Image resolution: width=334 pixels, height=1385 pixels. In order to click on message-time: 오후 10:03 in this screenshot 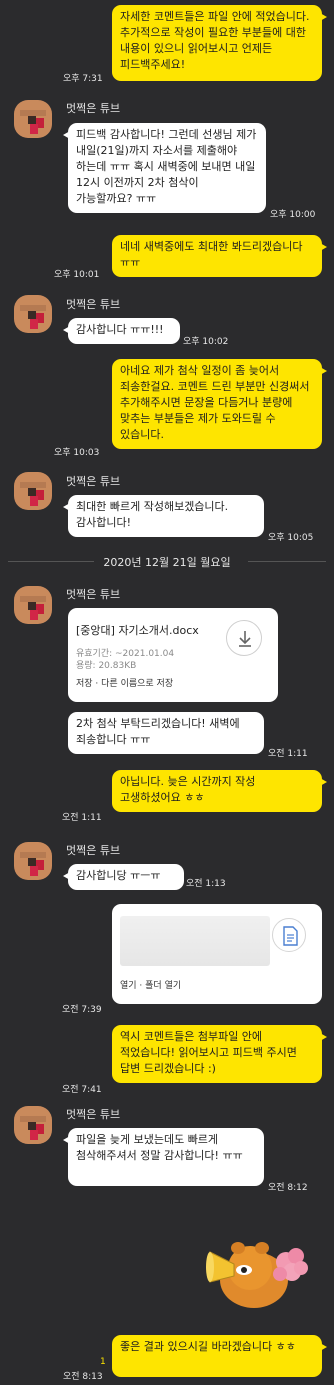, I will do `click(77, 453)`.